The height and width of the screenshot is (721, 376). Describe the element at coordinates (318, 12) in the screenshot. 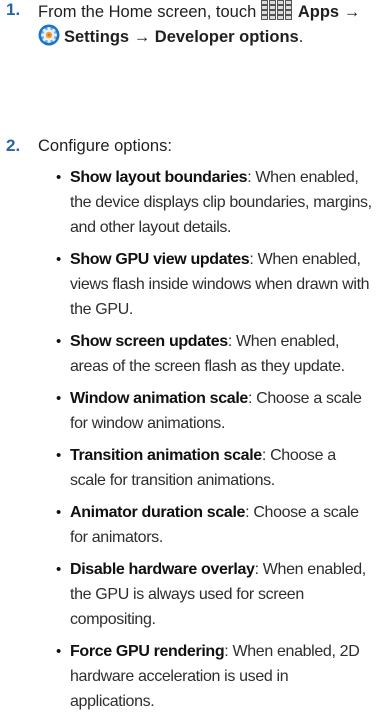

I see `apps-label: Apps` at that location.